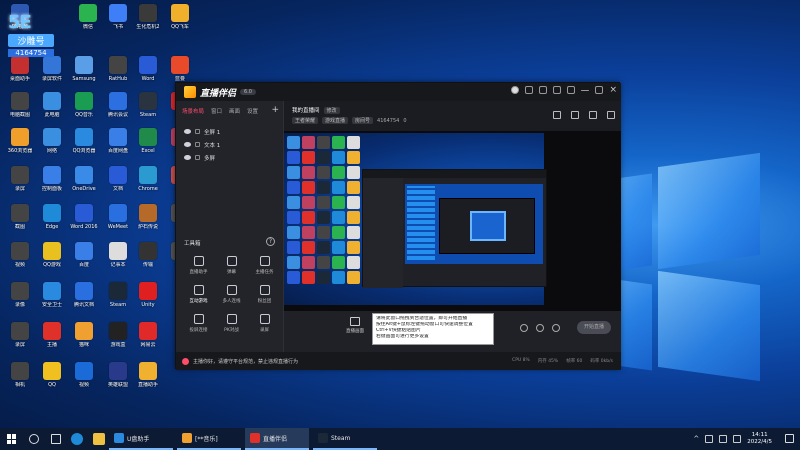 This screenshot has height=450, width=800. I want to click on desktop-icon: 网易云, so click(148, 339).